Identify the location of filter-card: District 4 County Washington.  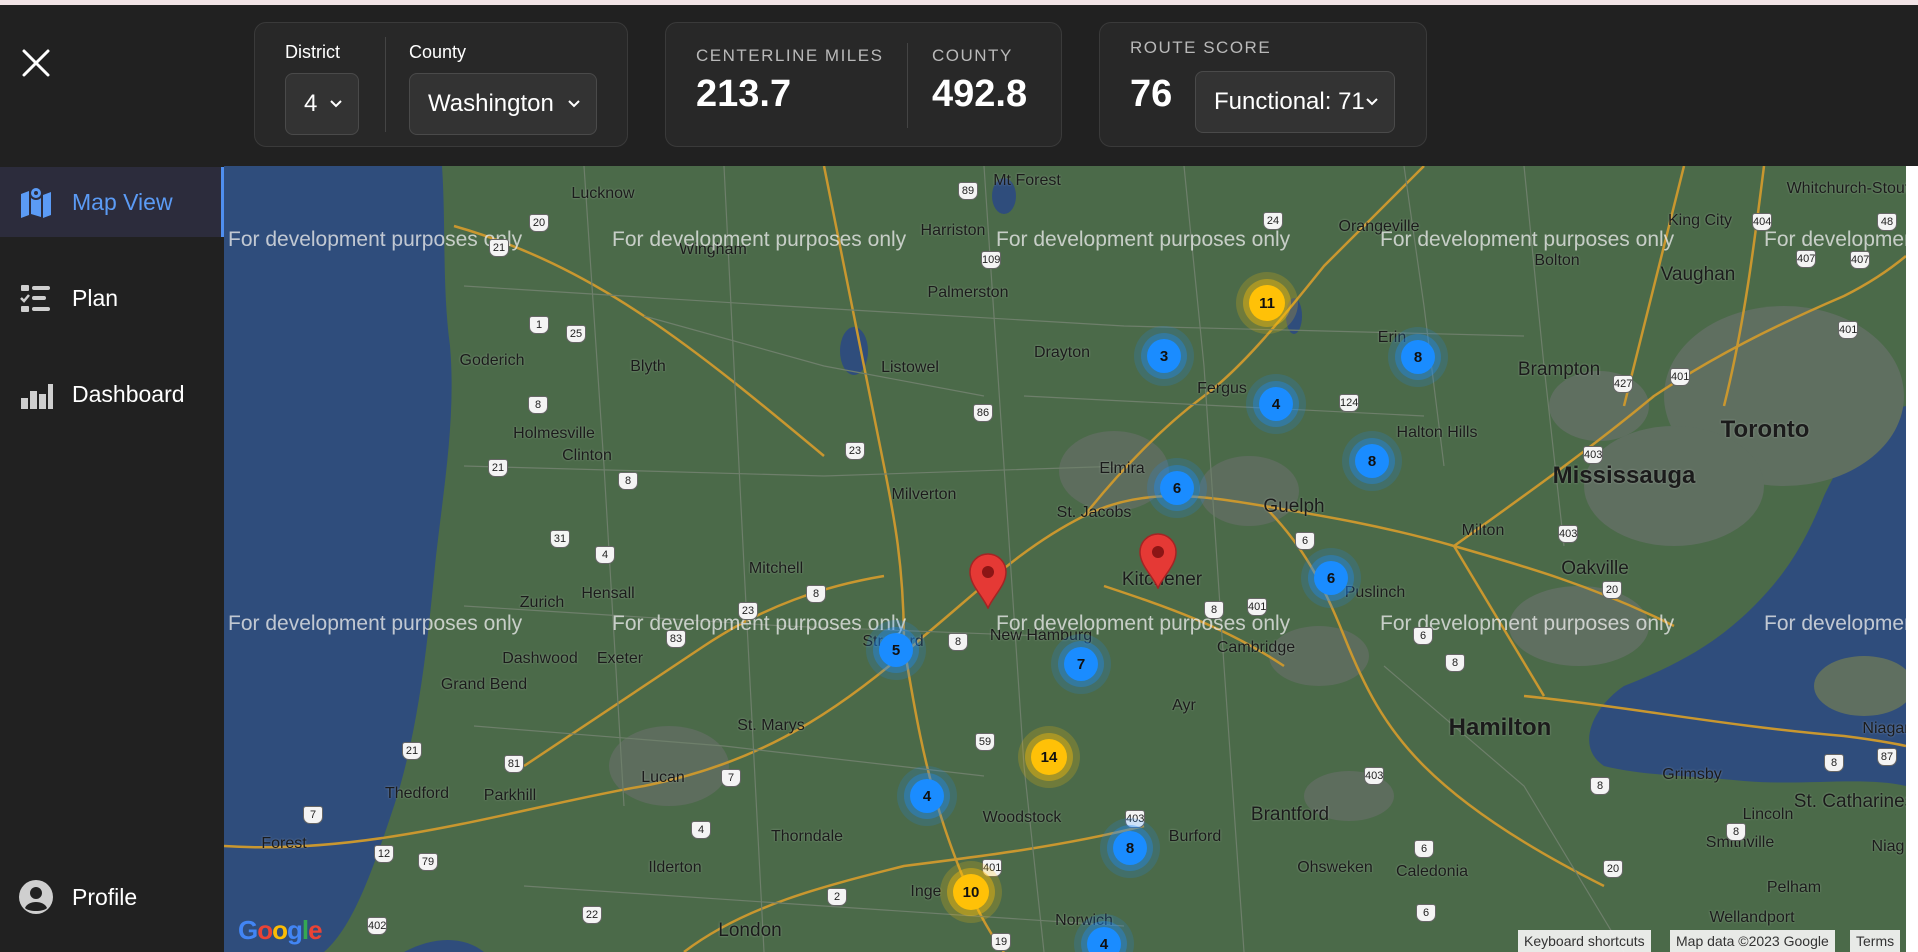
(441, 84).